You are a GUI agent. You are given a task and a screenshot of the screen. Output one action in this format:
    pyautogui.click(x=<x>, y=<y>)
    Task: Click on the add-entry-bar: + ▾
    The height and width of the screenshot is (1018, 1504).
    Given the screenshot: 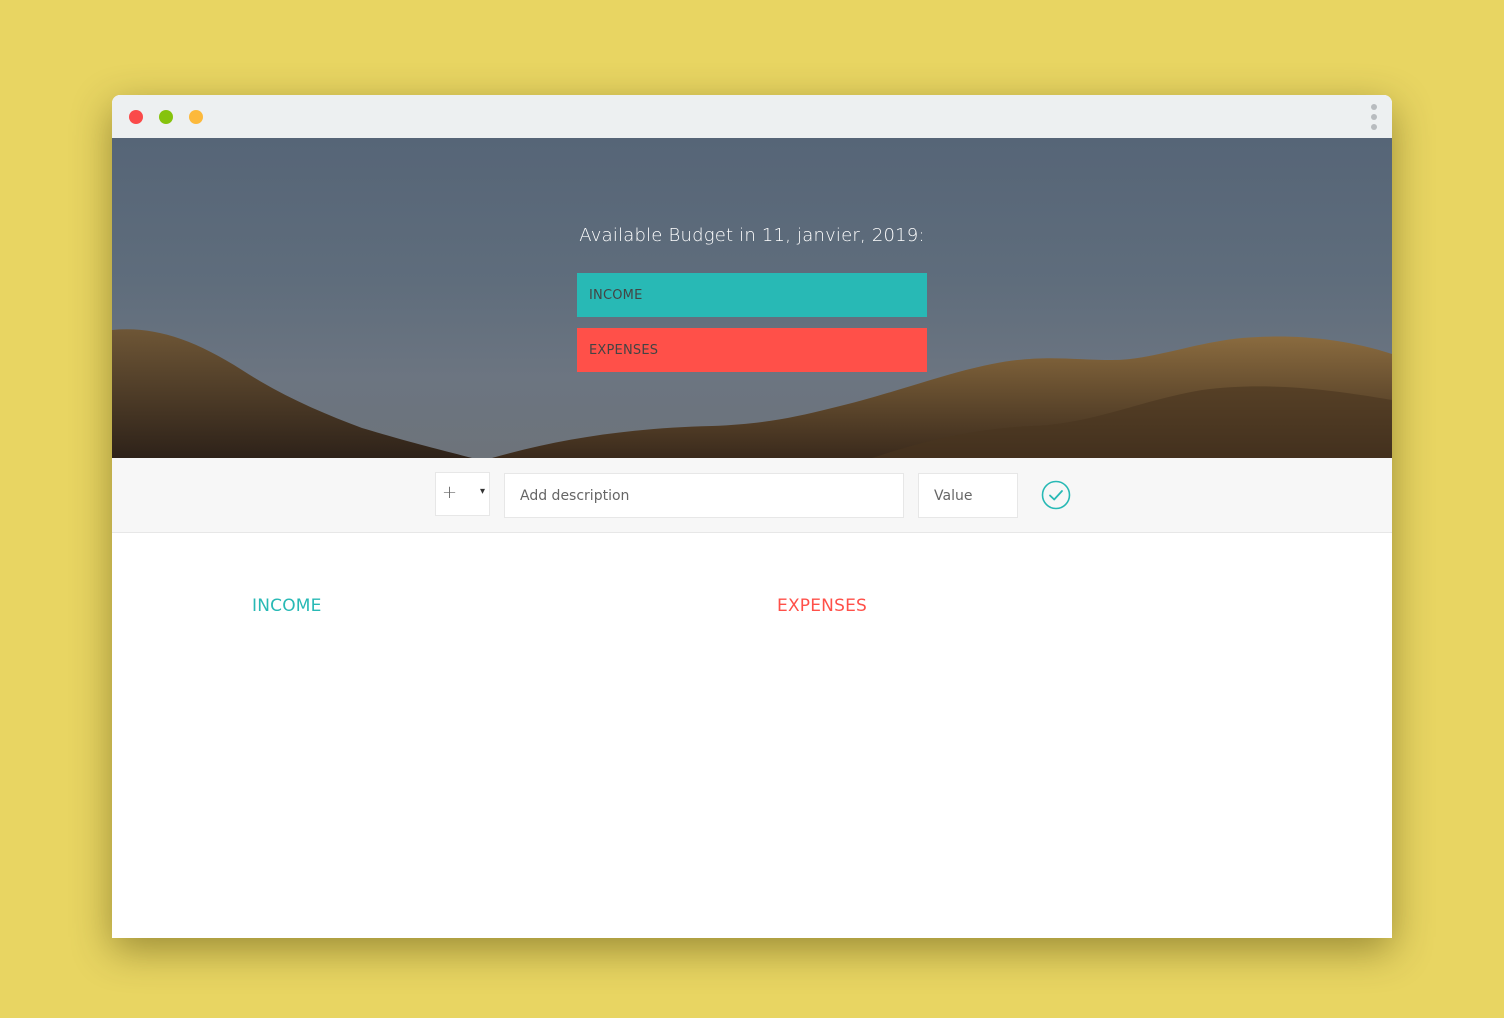 What is the action you would take?
    pyautogui.click(x=752, y=495)
    